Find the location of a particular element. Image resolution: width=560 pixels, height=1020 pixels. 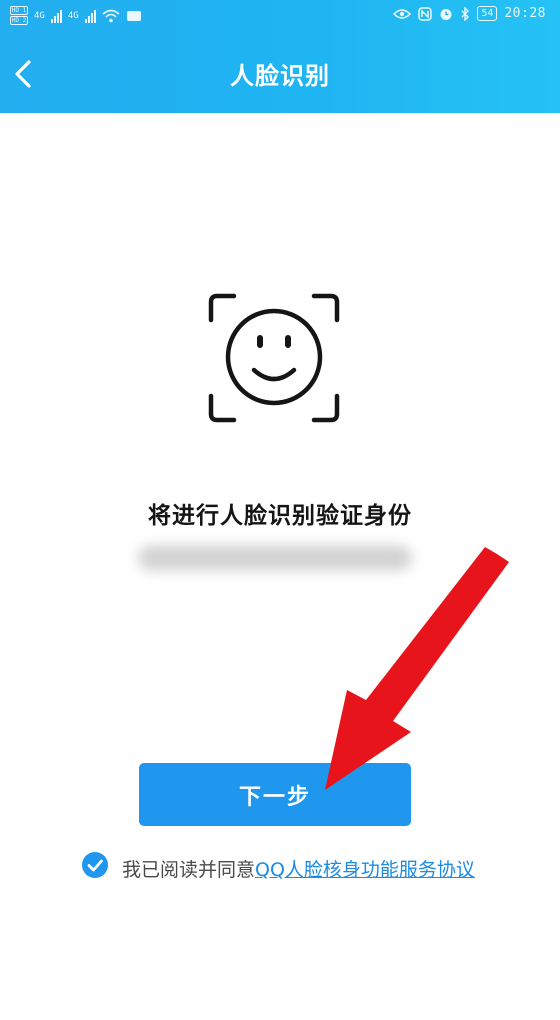

status-bar: HD 1 HD 2 4G 4G 54 20:28 is located at coordinates (280, 15).